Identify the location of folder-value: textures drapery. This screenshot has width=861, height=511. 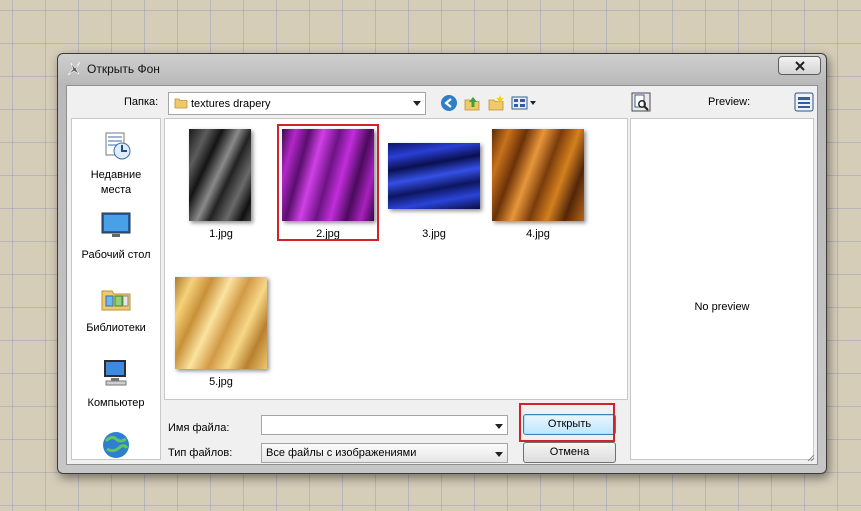
(231, 104).